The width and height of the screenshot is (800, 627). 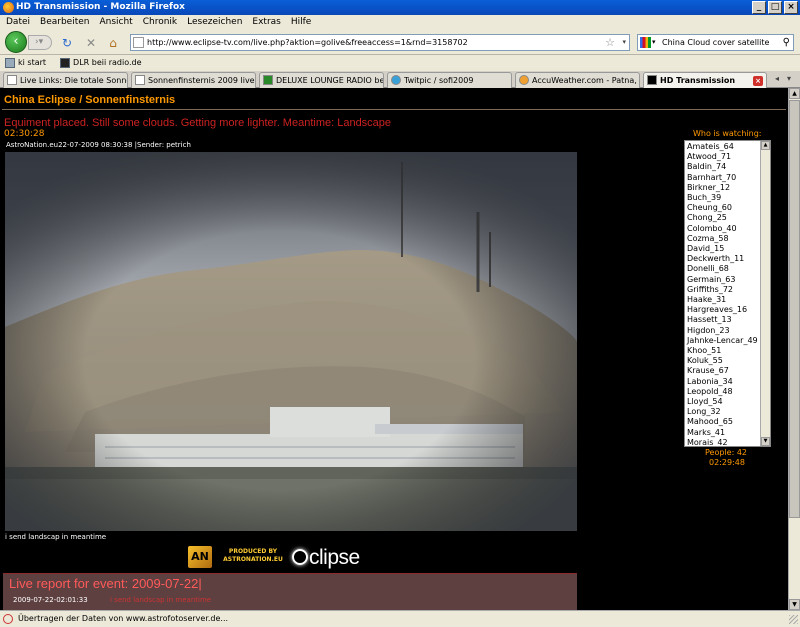 I want to click on back-button: ‹, so click(x=16, y=42).